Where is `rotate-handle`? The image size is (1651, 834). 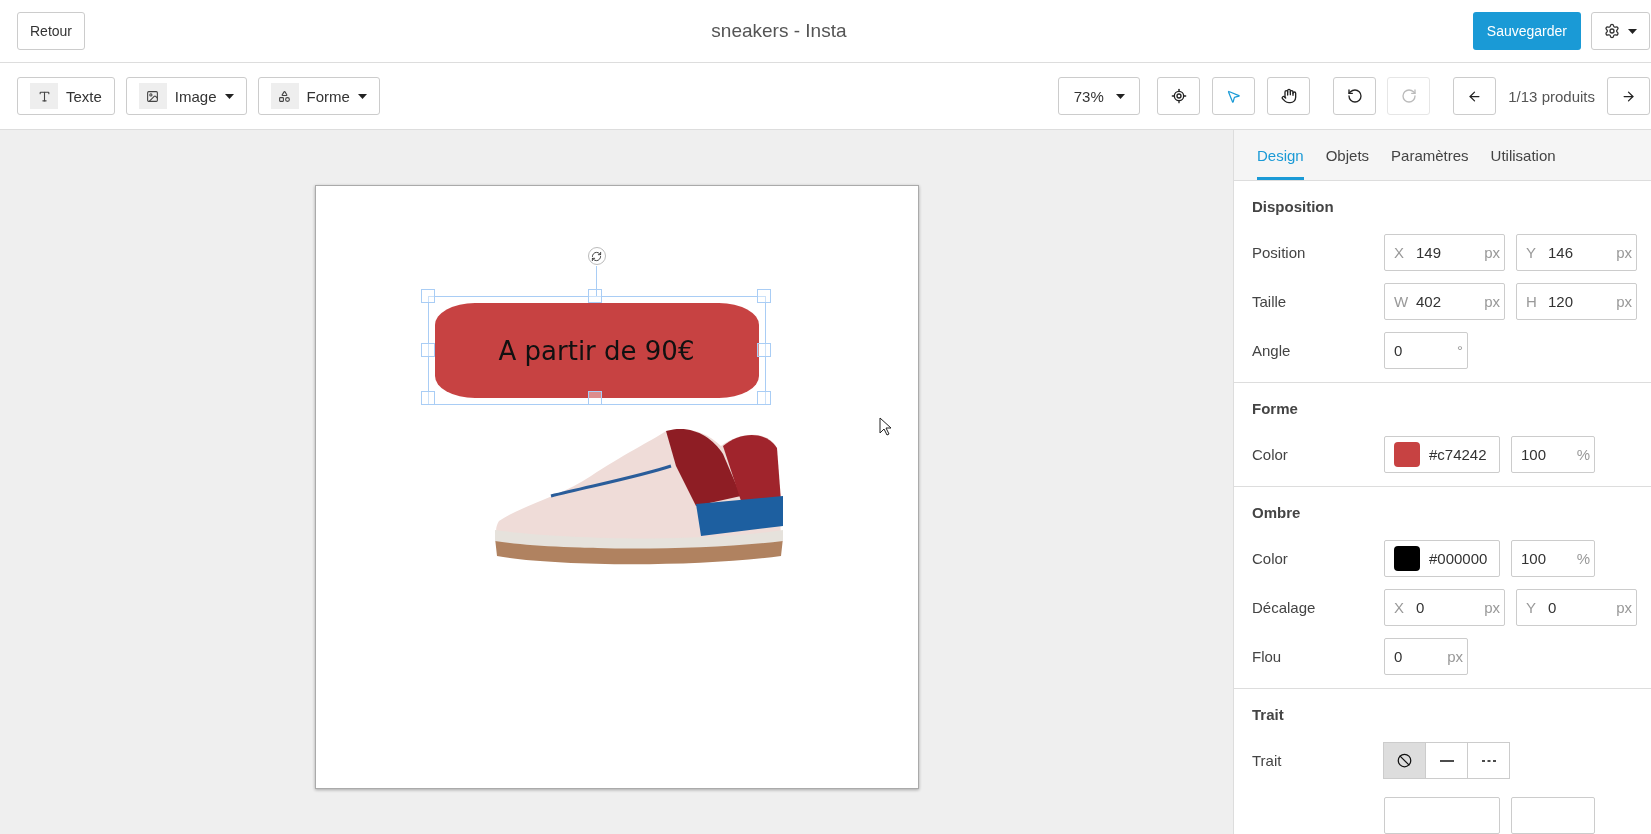 rotate-handle is located at coordinates (596, 256).